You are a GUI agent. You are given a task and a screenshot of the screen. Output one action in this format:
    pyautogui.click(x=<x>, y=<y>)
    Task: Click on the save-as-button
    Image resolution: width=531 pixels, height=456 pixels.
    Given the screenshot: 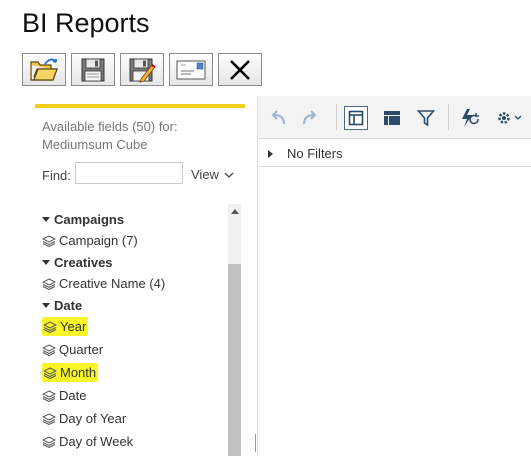 What is the action you would take?
    pyautogui.click(x=142, y=69)
    